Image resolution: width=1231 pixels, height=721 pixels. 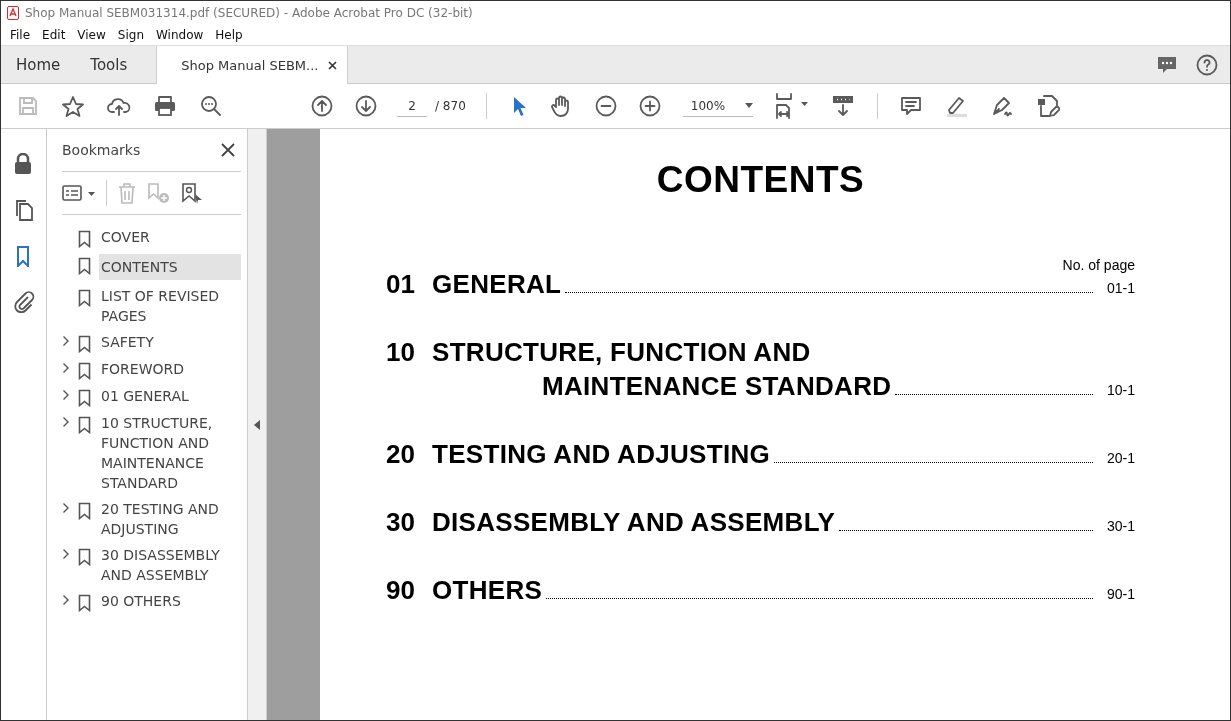 I want to click on zoom-dropdown: 100%, so click(x=717, y=106).